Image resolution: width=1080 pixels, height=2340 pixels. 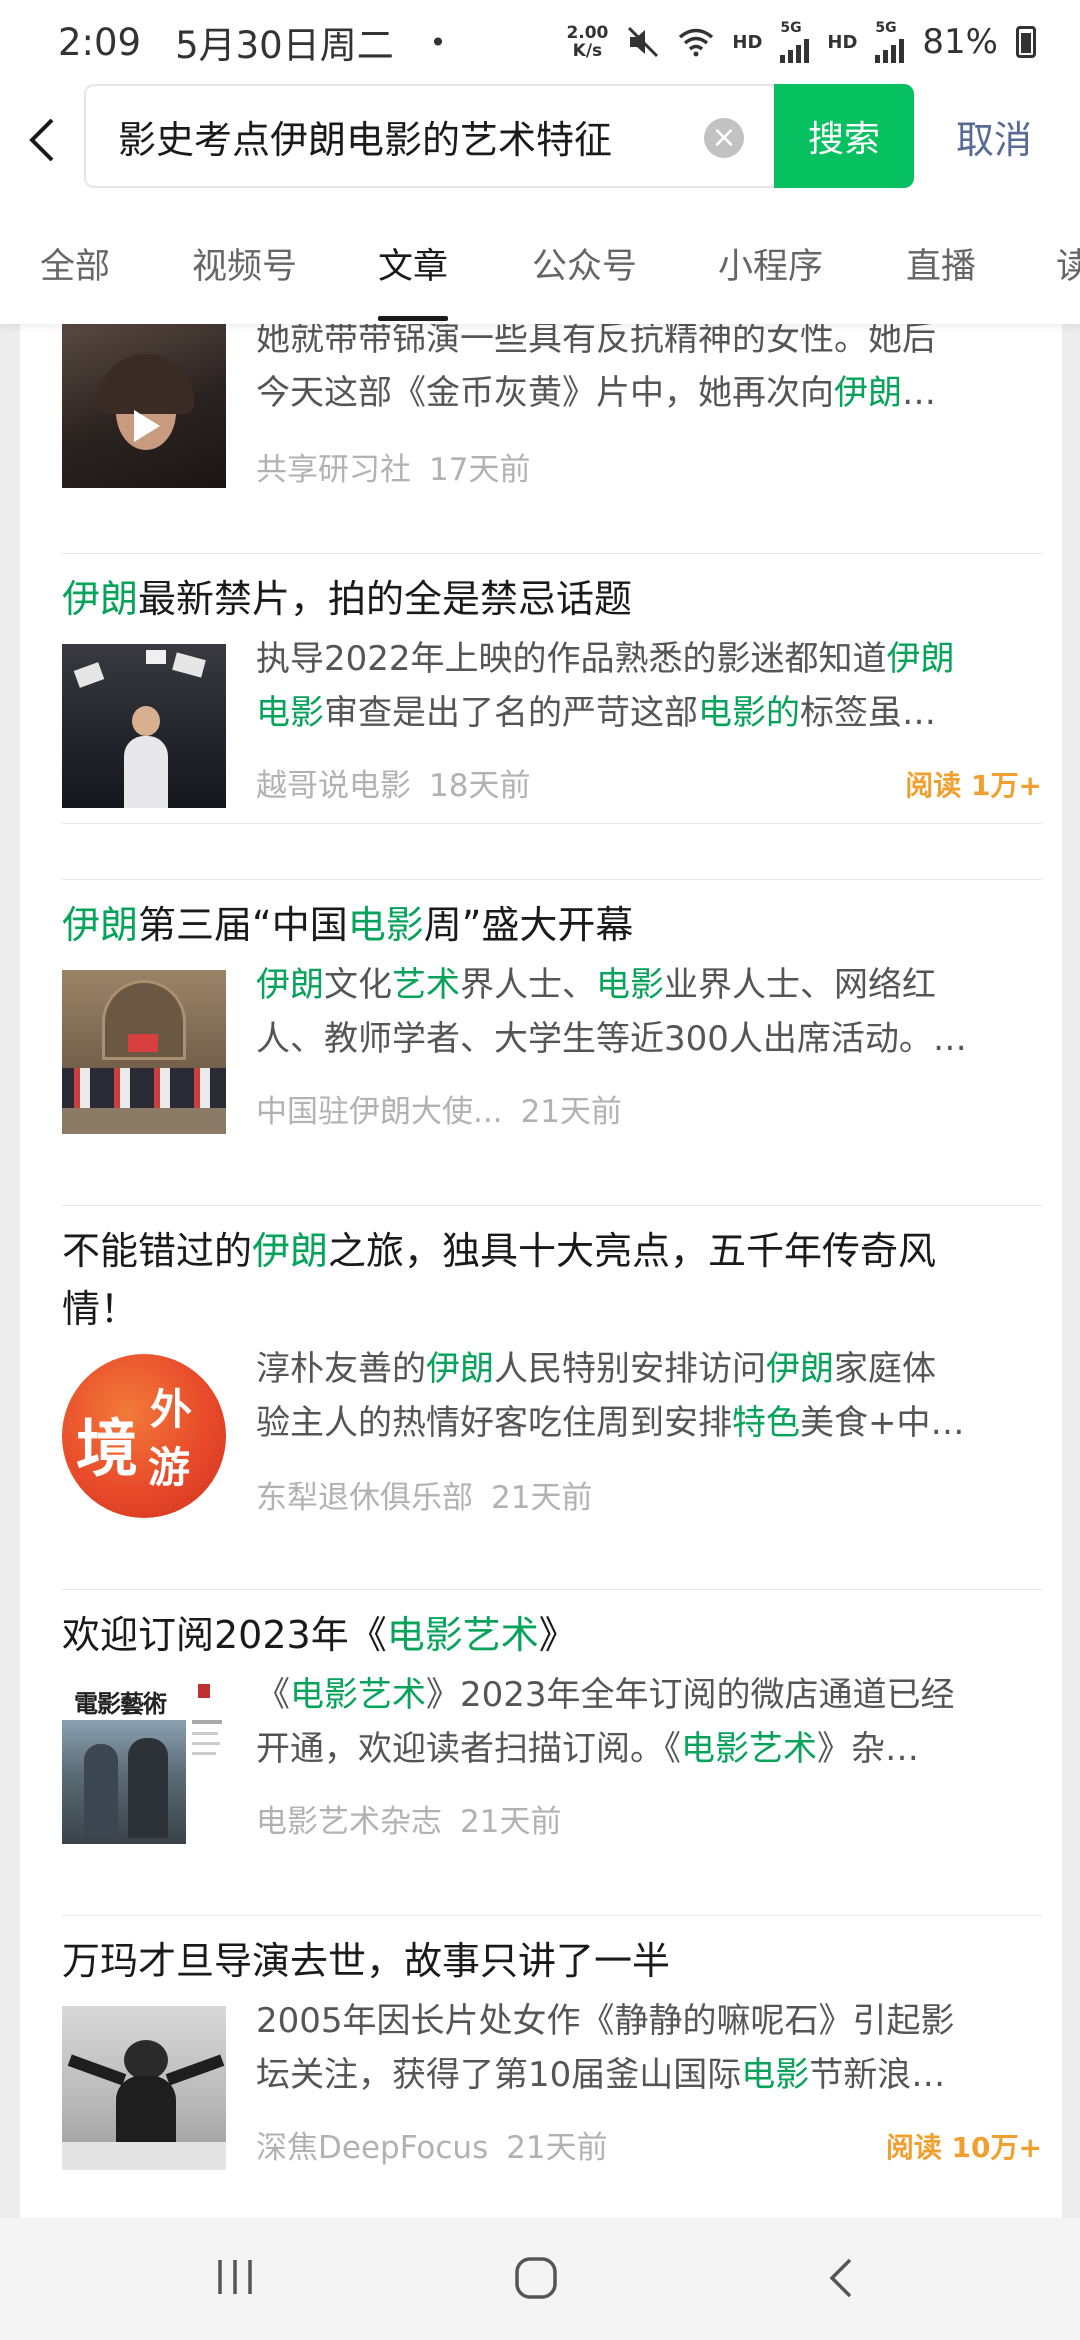 I want to click on snippet-text: 业界人士、网络红, so click(x=800, y=985).